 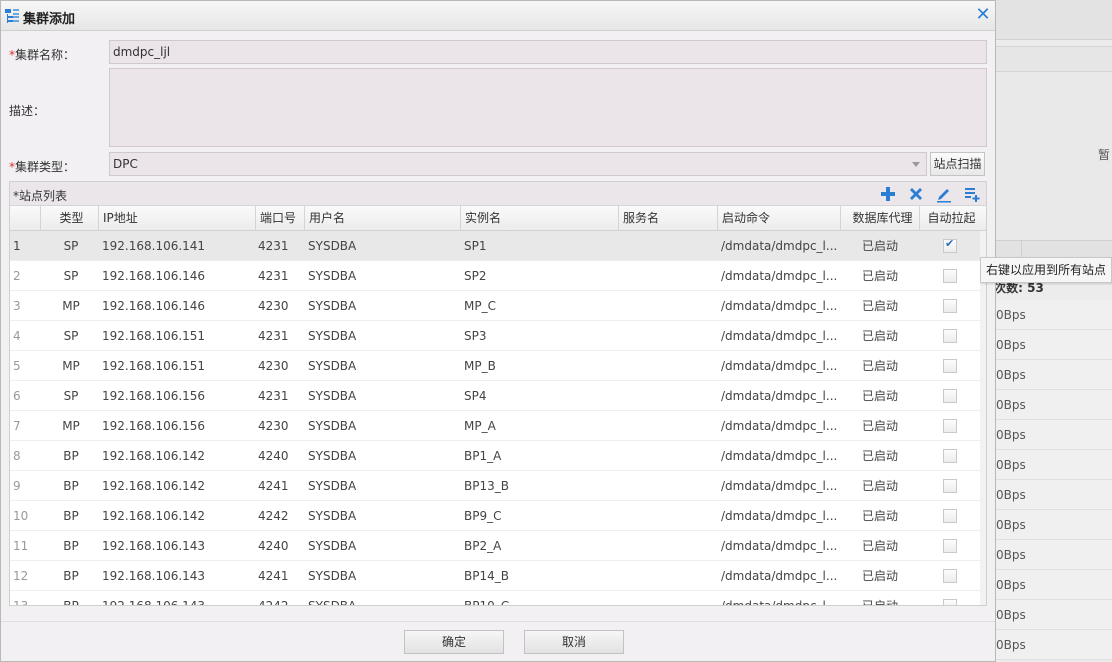 I want to click on column-port: 端口号, so click(x=281, y=218).